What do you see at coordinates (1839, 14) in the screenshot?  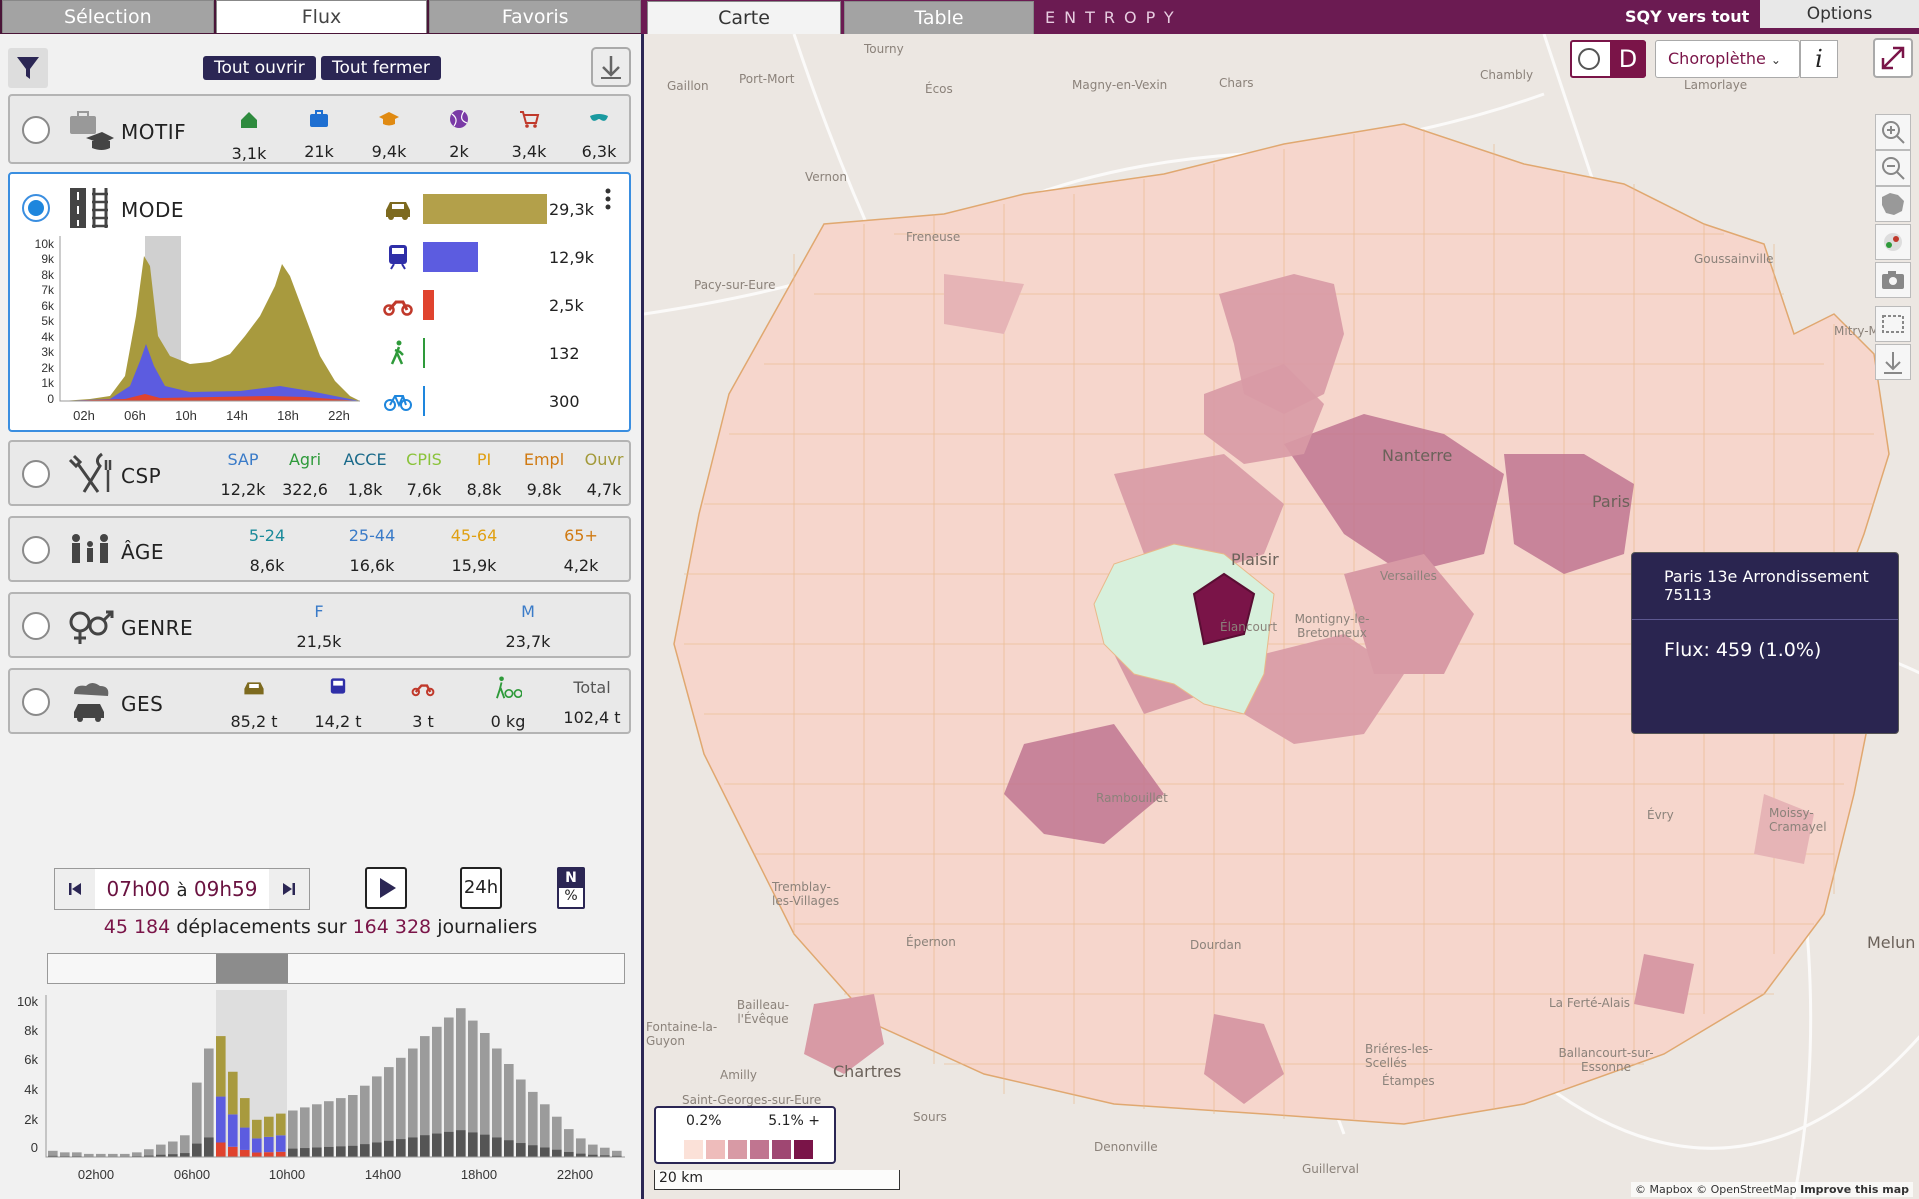 I see `options-button: Options` at bounding box center [1839, 14].